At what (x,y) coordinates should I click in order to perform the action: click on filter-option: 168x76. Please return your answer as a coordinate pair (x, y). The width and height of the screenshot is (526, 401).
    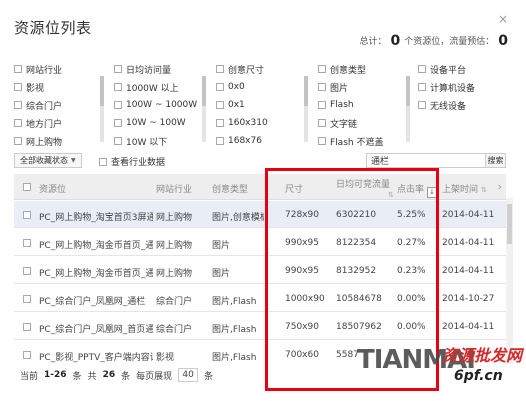
    Looking at the image, I should click on (242, 141).